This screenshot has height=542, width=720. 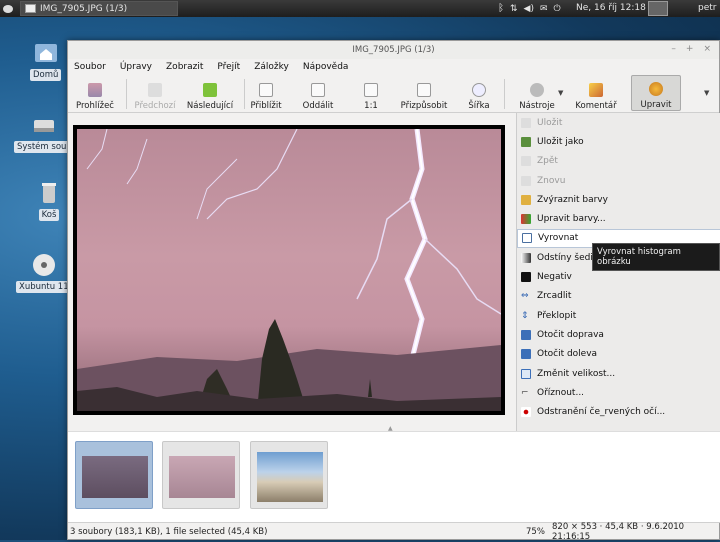 I want to click on desktop-icon-home: Domů, so click(x=46, y=60).